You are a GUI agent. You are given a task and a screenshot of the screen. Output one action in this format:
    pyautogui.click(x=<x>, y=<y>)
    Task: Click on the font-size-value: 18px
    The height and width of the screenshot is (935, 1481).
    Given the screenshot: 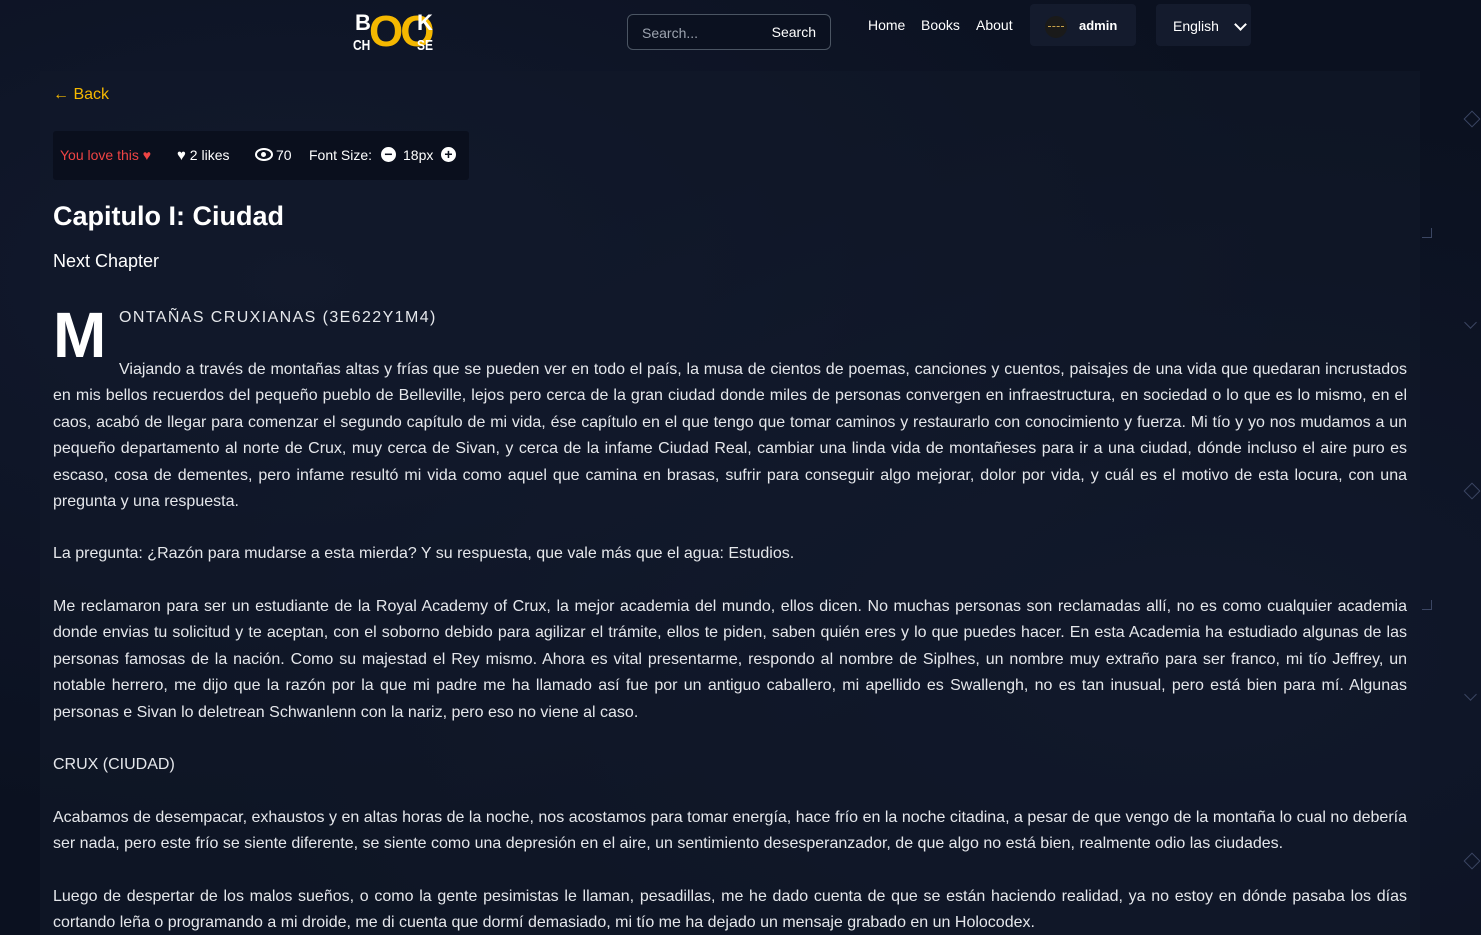 What is the action you would take?
    pyautogui.click(x=418, y=155)
    